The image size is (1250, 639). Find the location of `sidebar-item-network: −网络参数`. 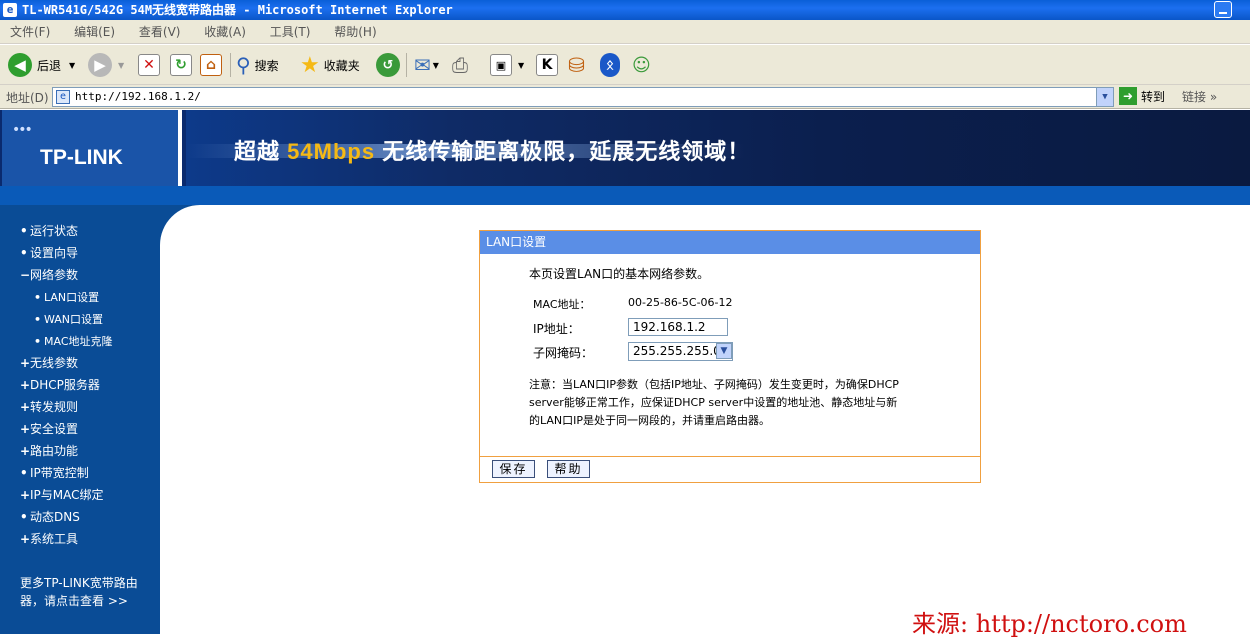

sidebar-item-network: −网络参数 is located at coordinates (49, 274).